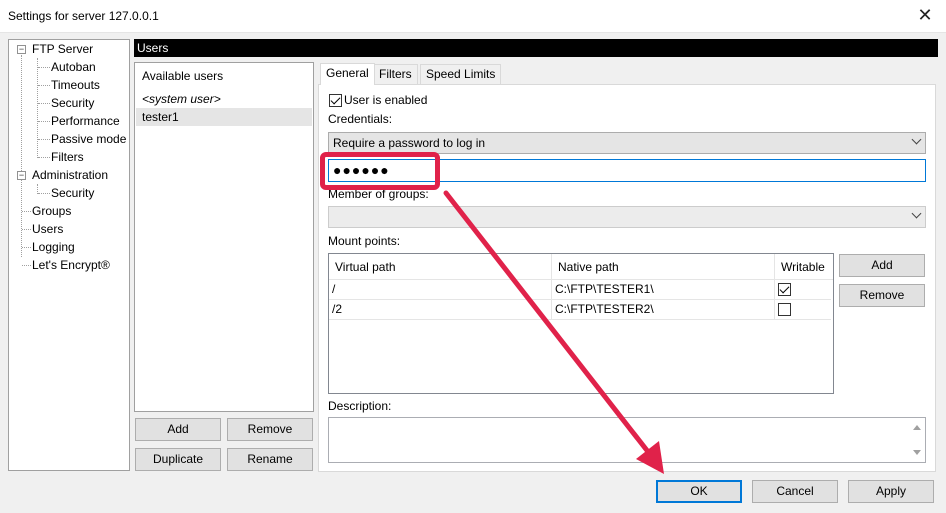 This screenshot has width=946, height=513. I want to click on annotation-arrow-head, so click(650, 457).